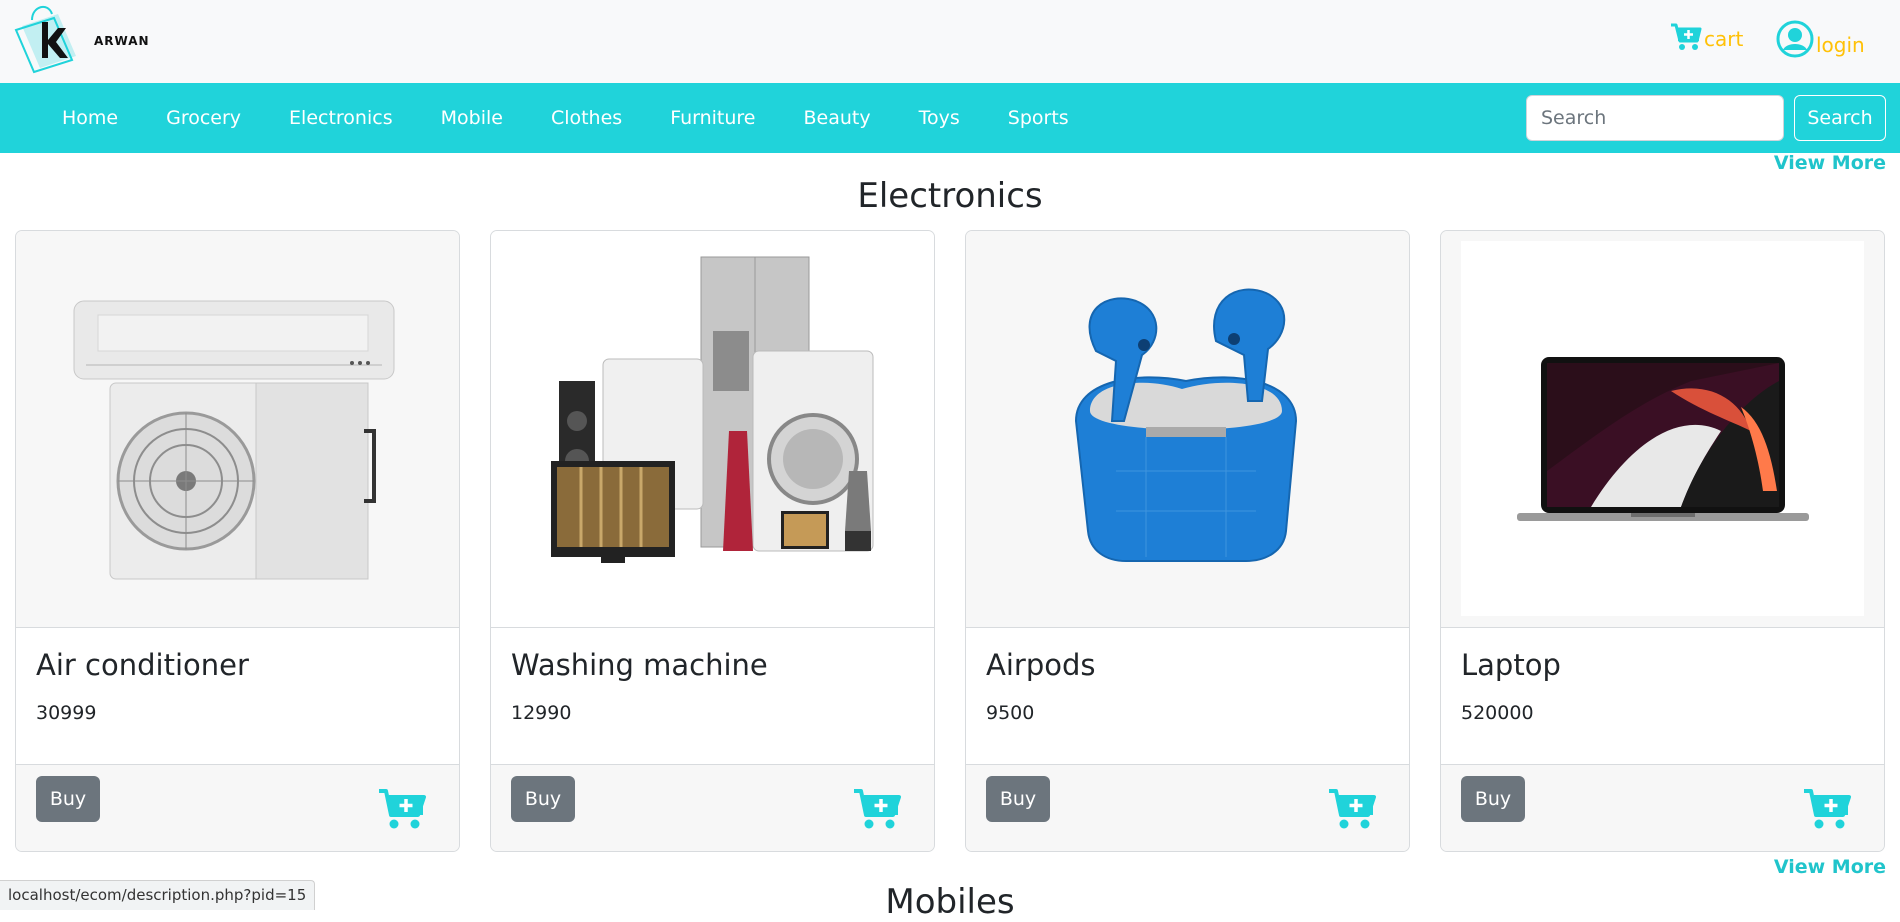  I want to click on nav-item-beauty: Beauty, so click(837, 118).